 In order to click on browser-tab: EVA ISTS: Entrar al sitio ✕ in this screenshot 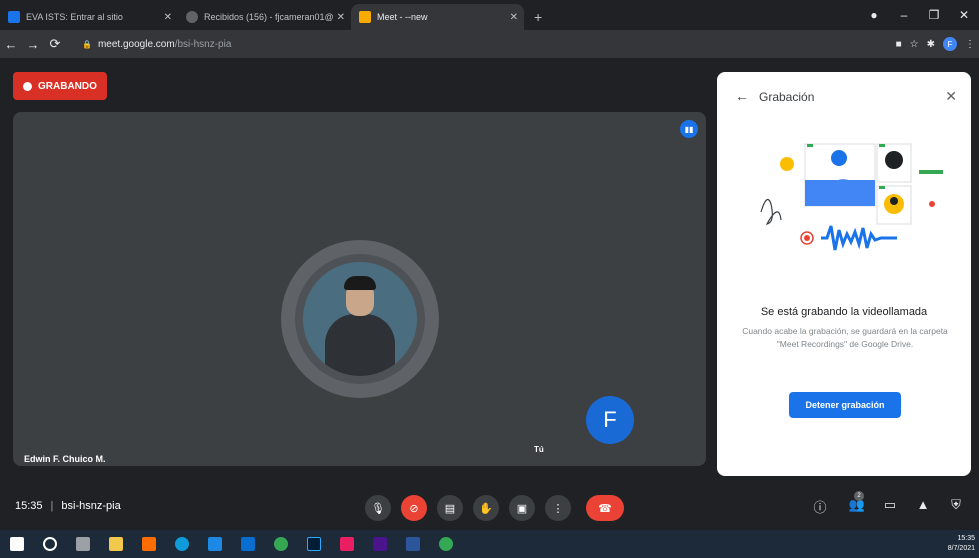, I will do `click(89, 17)`.